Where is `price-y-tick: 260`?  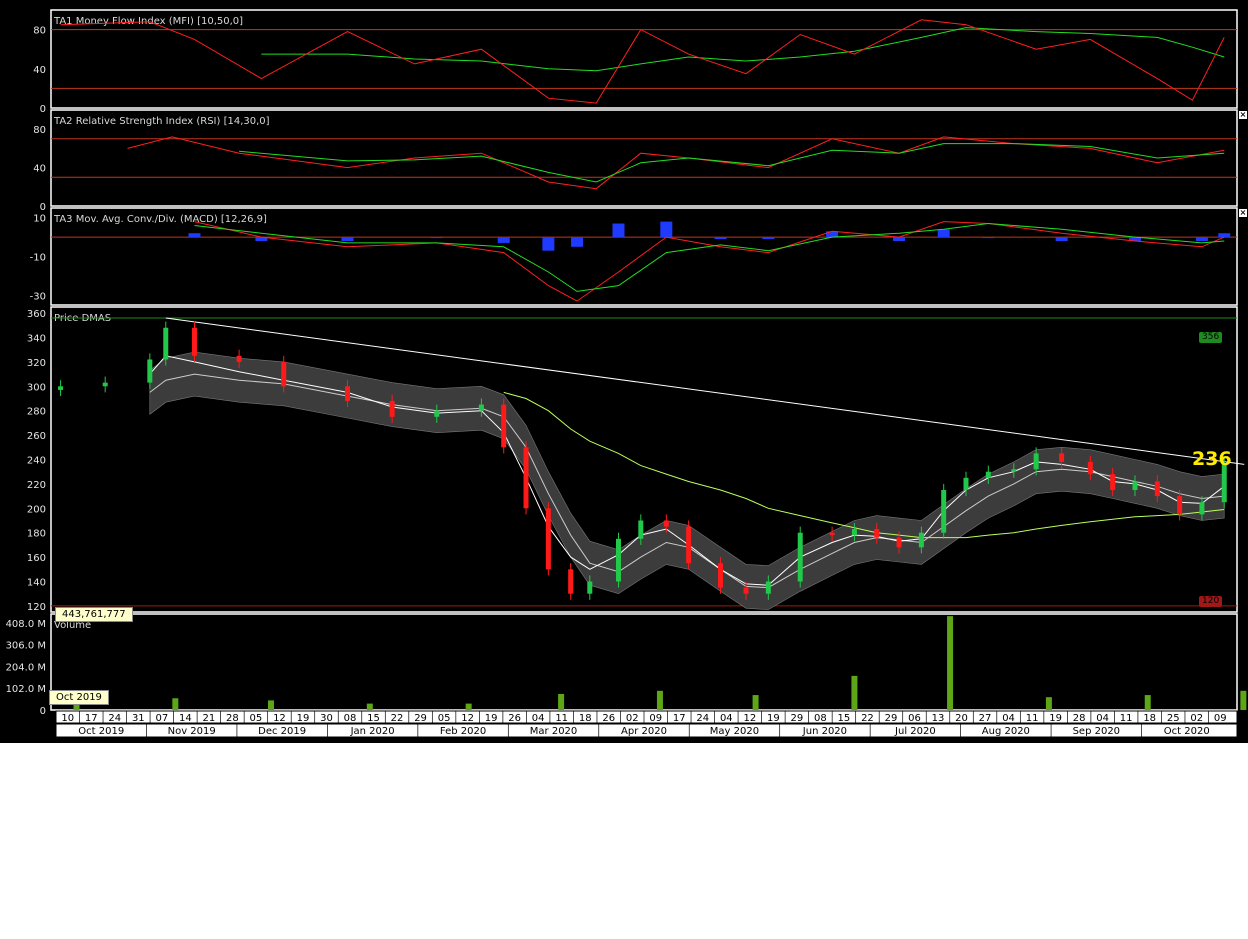 price-y-tick: 260 is located at coordinates (36, 436).